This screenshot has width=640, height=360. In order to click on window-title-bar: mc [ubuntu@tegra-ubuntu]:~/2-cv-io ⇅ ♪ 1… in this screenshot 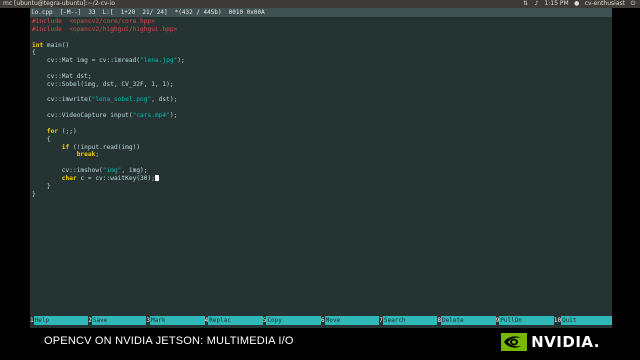, I will do `click(320, 4)`.